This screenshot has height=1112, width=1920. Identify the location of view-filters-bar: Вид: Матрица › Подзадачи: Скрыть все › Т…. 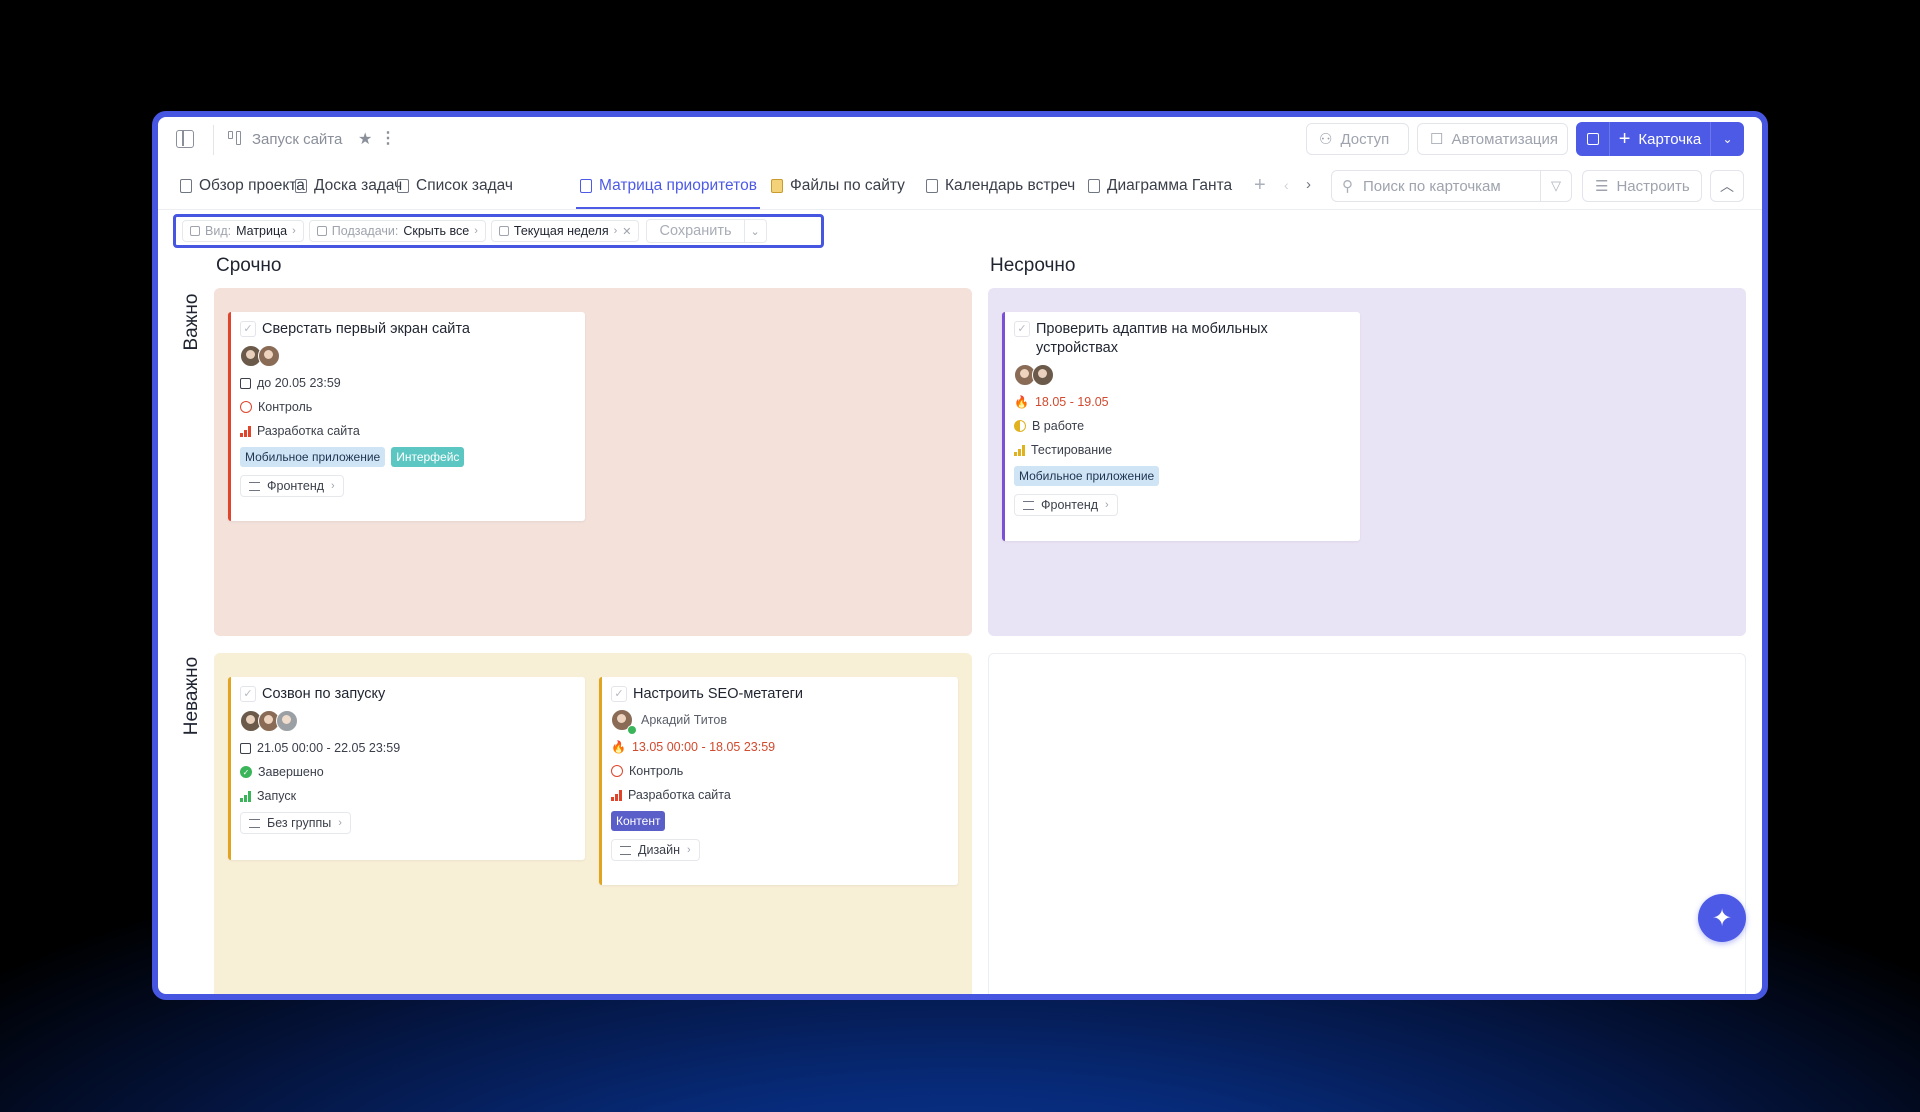
(498, 231).